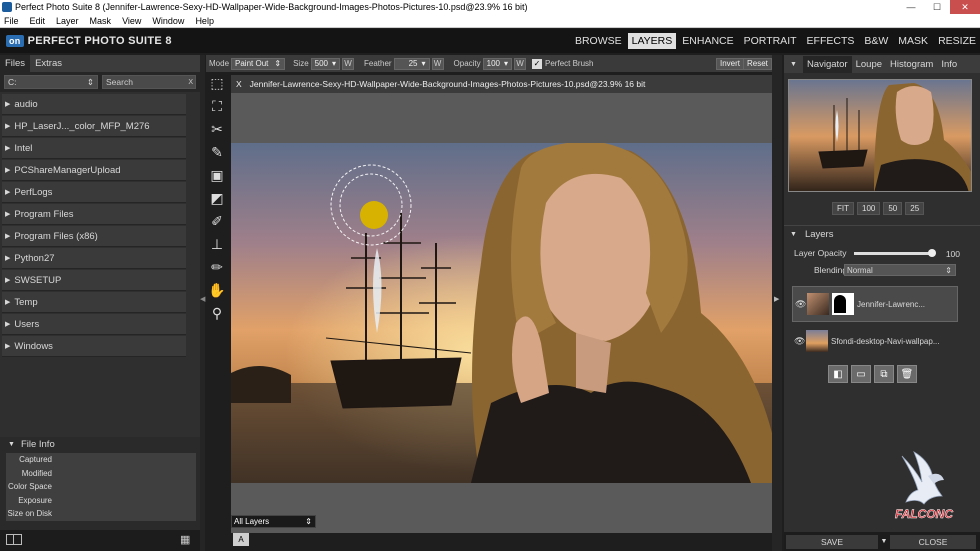 The image size is (980, 551). Describe the element at coordinates (776, 299) in the screenshot. I see `collapse-right-icon: ▶` at that location.